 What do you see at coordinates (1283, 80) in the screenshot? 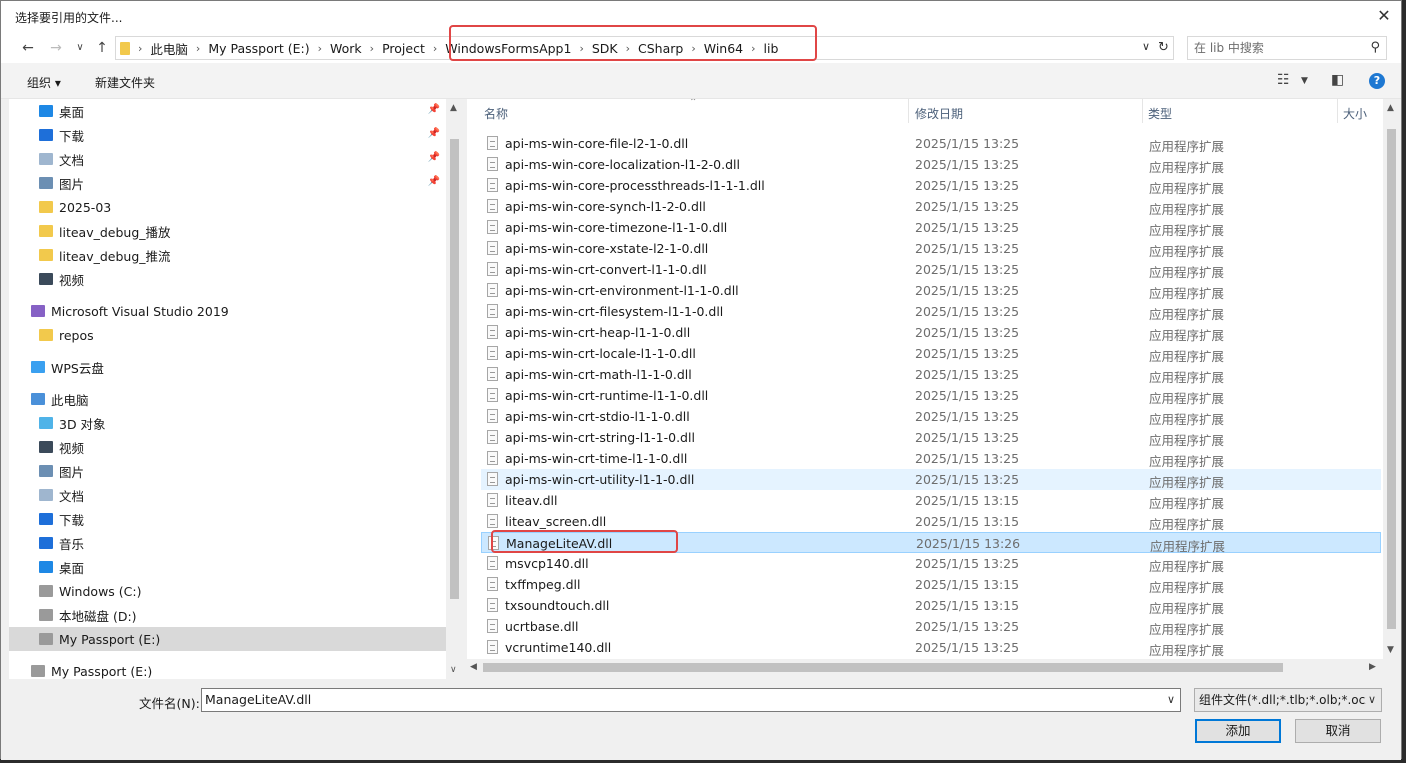
I see `view-options-icon: ☷` at bounding box center [1283, 80].